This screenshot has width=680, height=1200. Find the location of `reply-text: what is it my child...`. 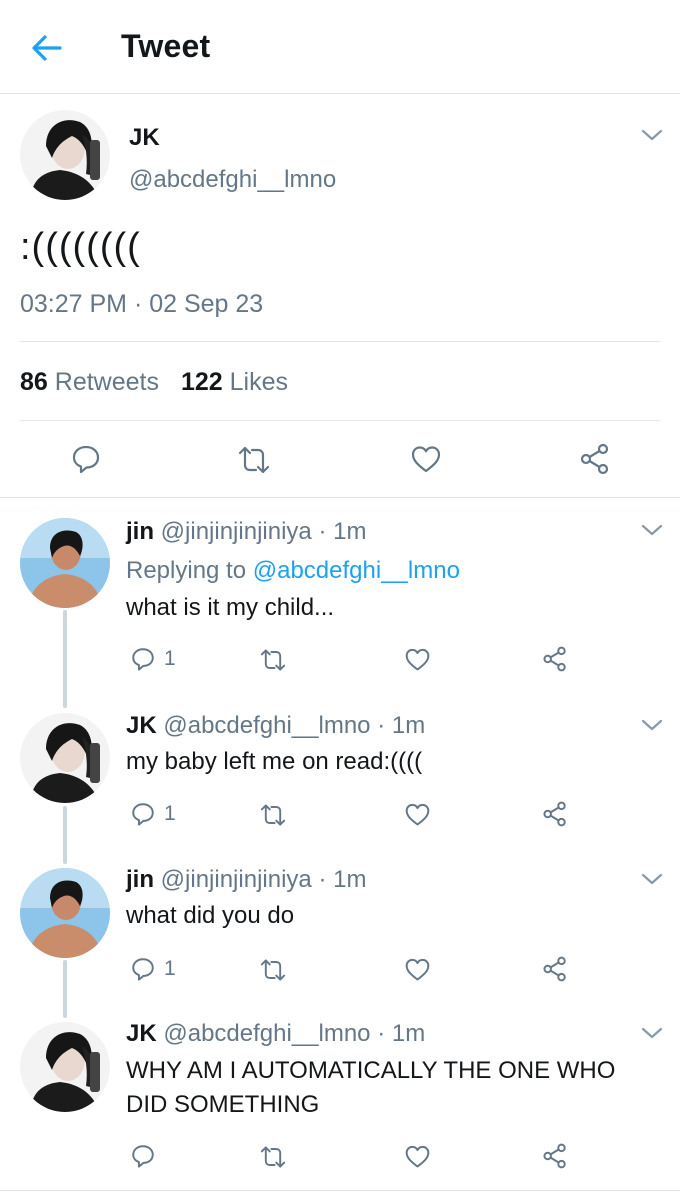

reply-text: what is it my child... is located at coordinates (230, 607).